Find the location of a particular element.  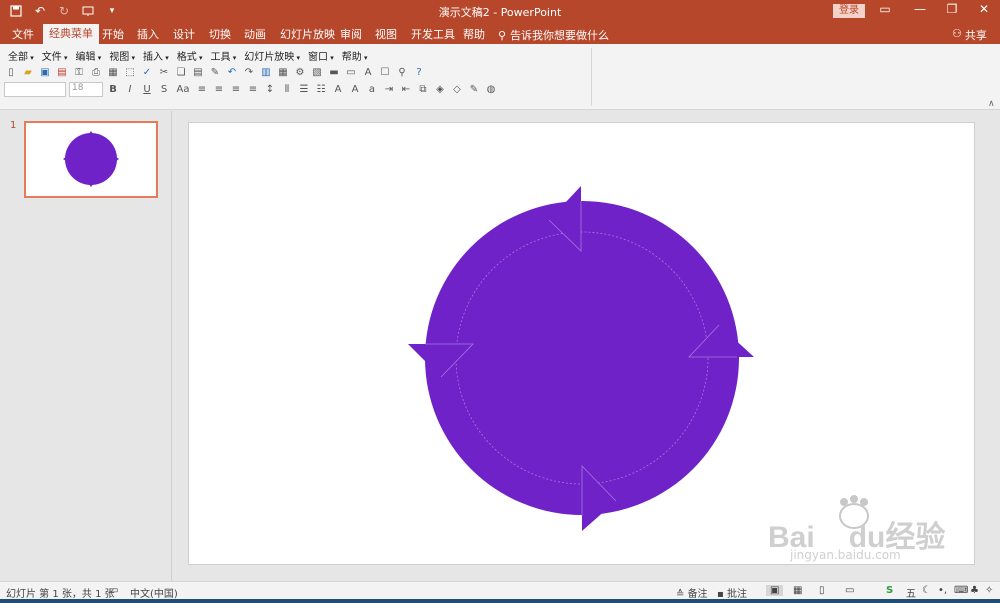

italic-button: I is located at coordinates (130, 89).